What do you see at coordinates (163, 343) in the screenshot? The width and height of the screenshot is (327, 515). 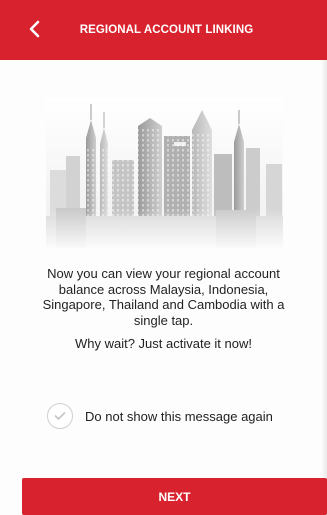 I see `activation-prompt: Why wait? Just activate it now!` at bounding box center [163, 343].